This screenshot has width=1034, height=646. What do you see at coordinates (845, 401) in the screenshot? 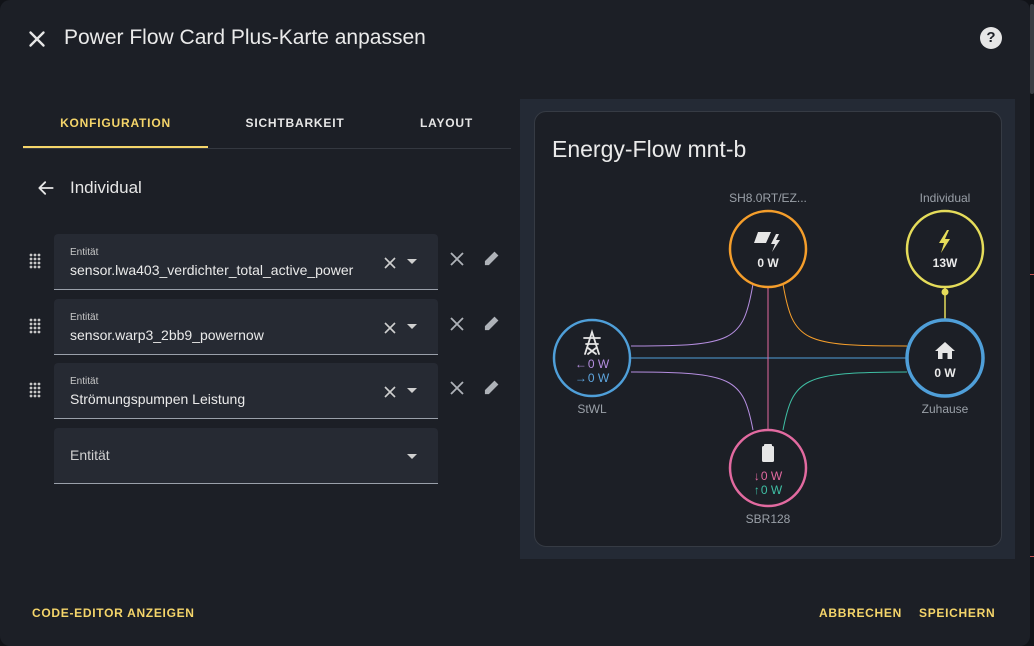
I see `battery-to-home-line` at bounding box center [845, 401].